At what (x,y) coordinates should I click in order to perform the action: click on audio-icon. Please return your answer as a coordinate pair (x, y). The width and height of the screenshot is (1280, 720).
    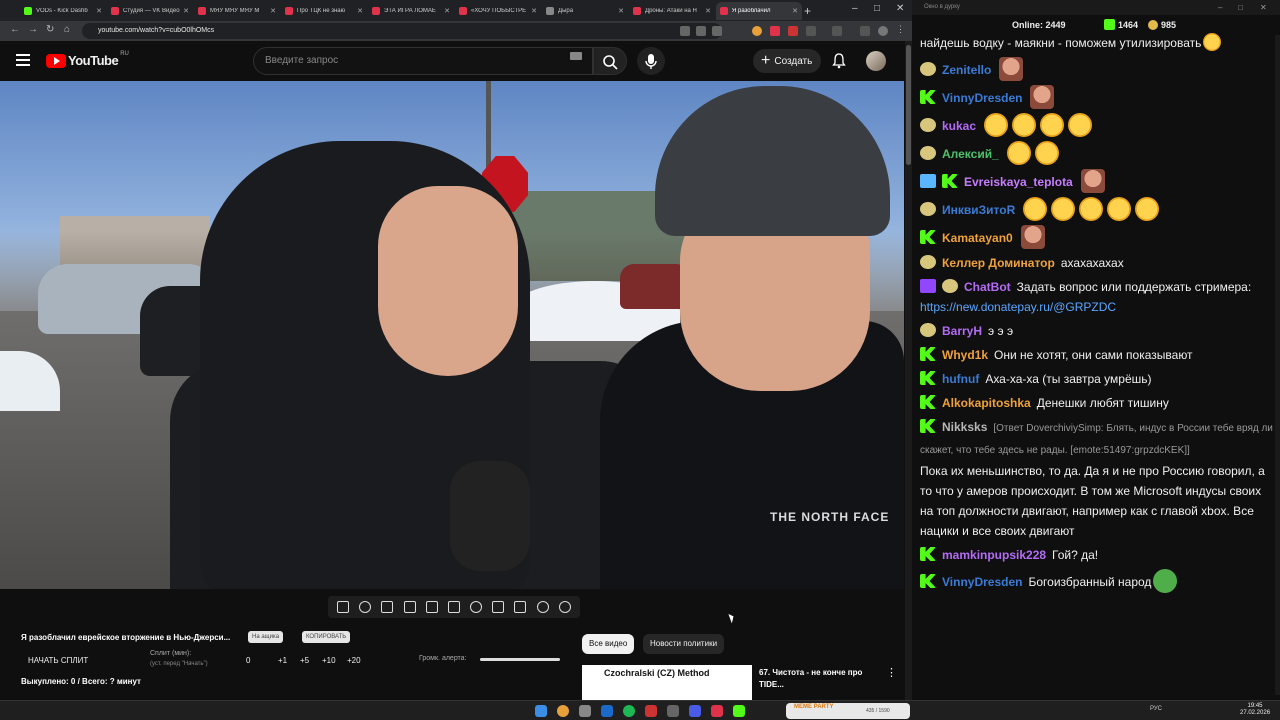
    Looking at the image, I should click on (365, 607).